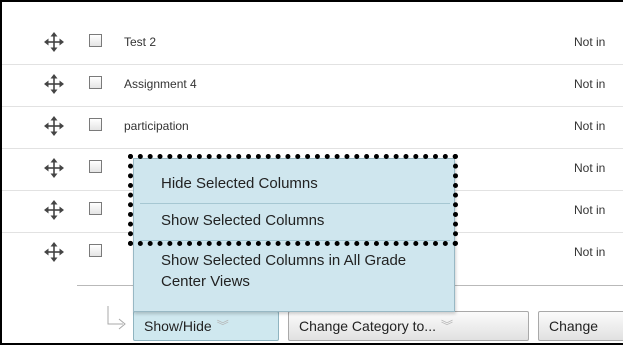 This screenshot has width=623, height=345. What do you see at coordinates (312, 43) in the screenshot?
I see `column-row: Test 2 Not in` at bounding box center [312, 43].